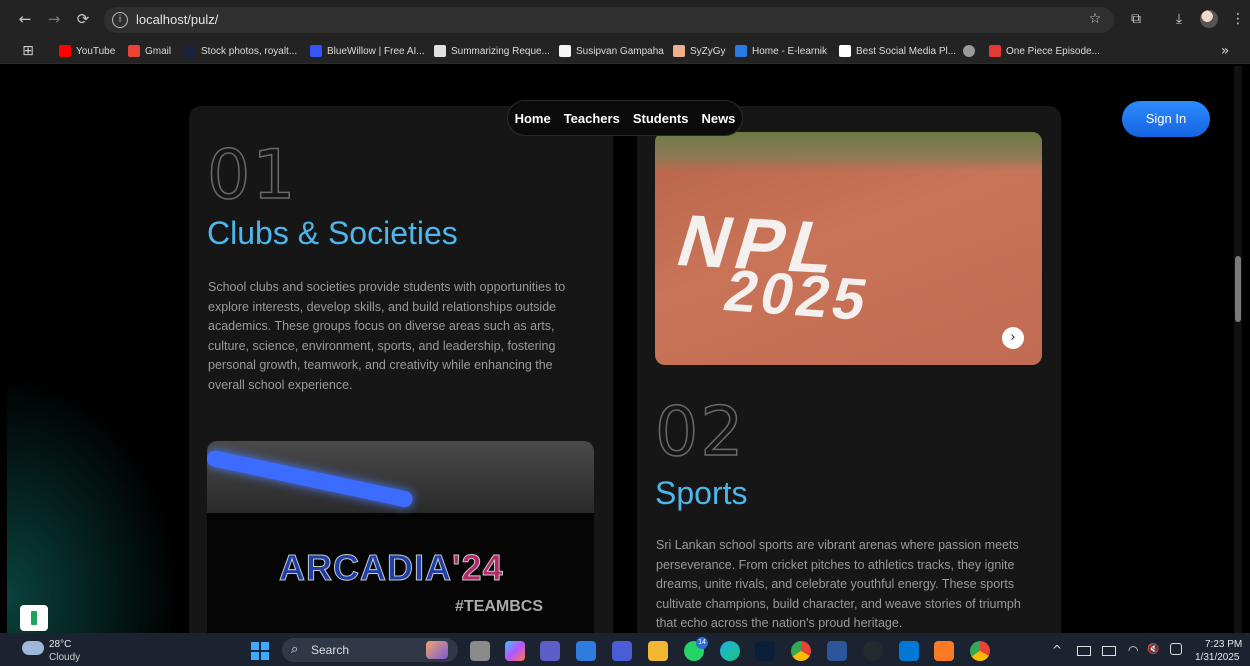  Describe the element at coordinates (499, 606) in the screenshot. I see `arcadia-tag: #TEAMBCS` at that location.